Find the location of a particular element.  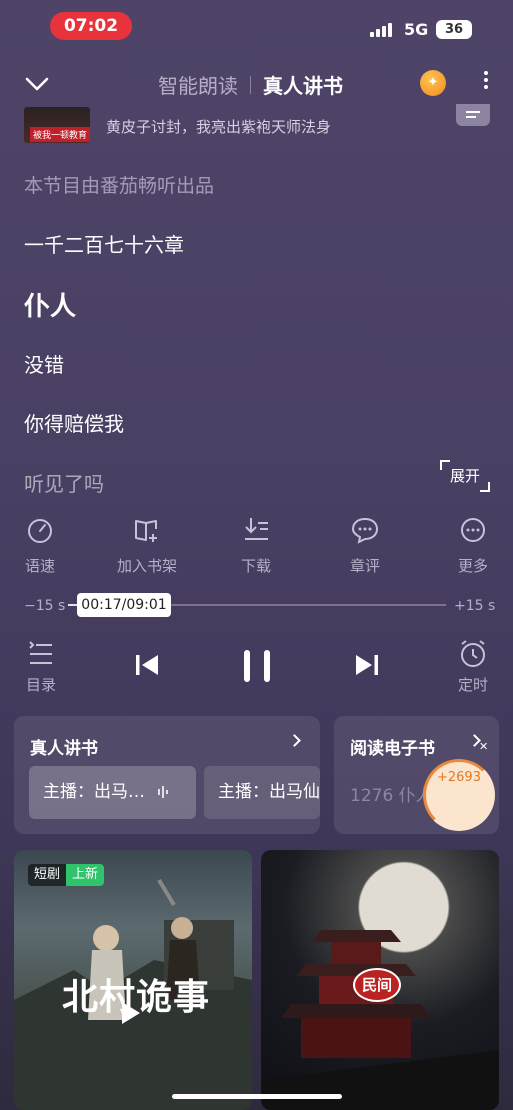

tag-new: 上新 is located at coordinates (85, 875).